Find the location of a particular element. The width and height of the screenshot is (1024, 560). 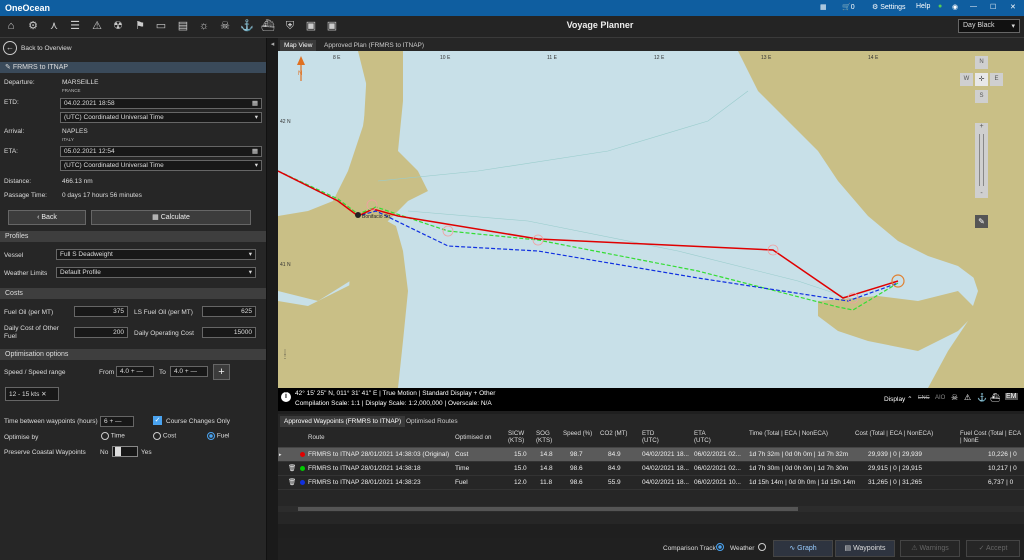

display-mode-select: Day Black ▾ is located at coordinates (989, 26).